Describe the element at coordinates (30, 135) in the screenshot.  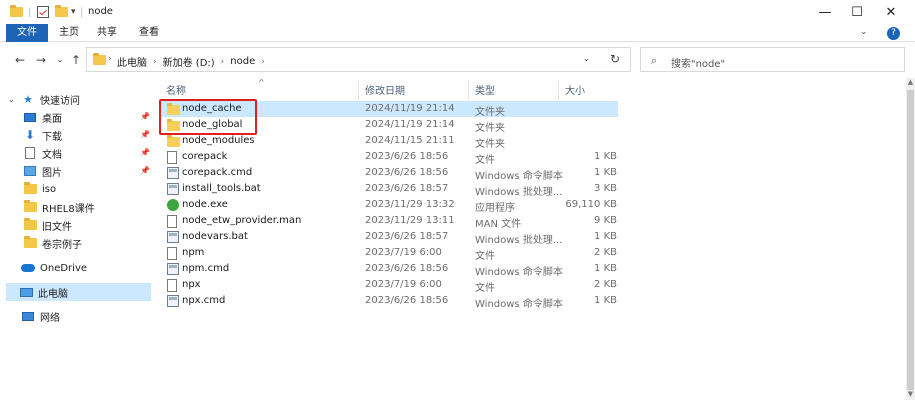
I see `download-icon: ⬇` at that location.